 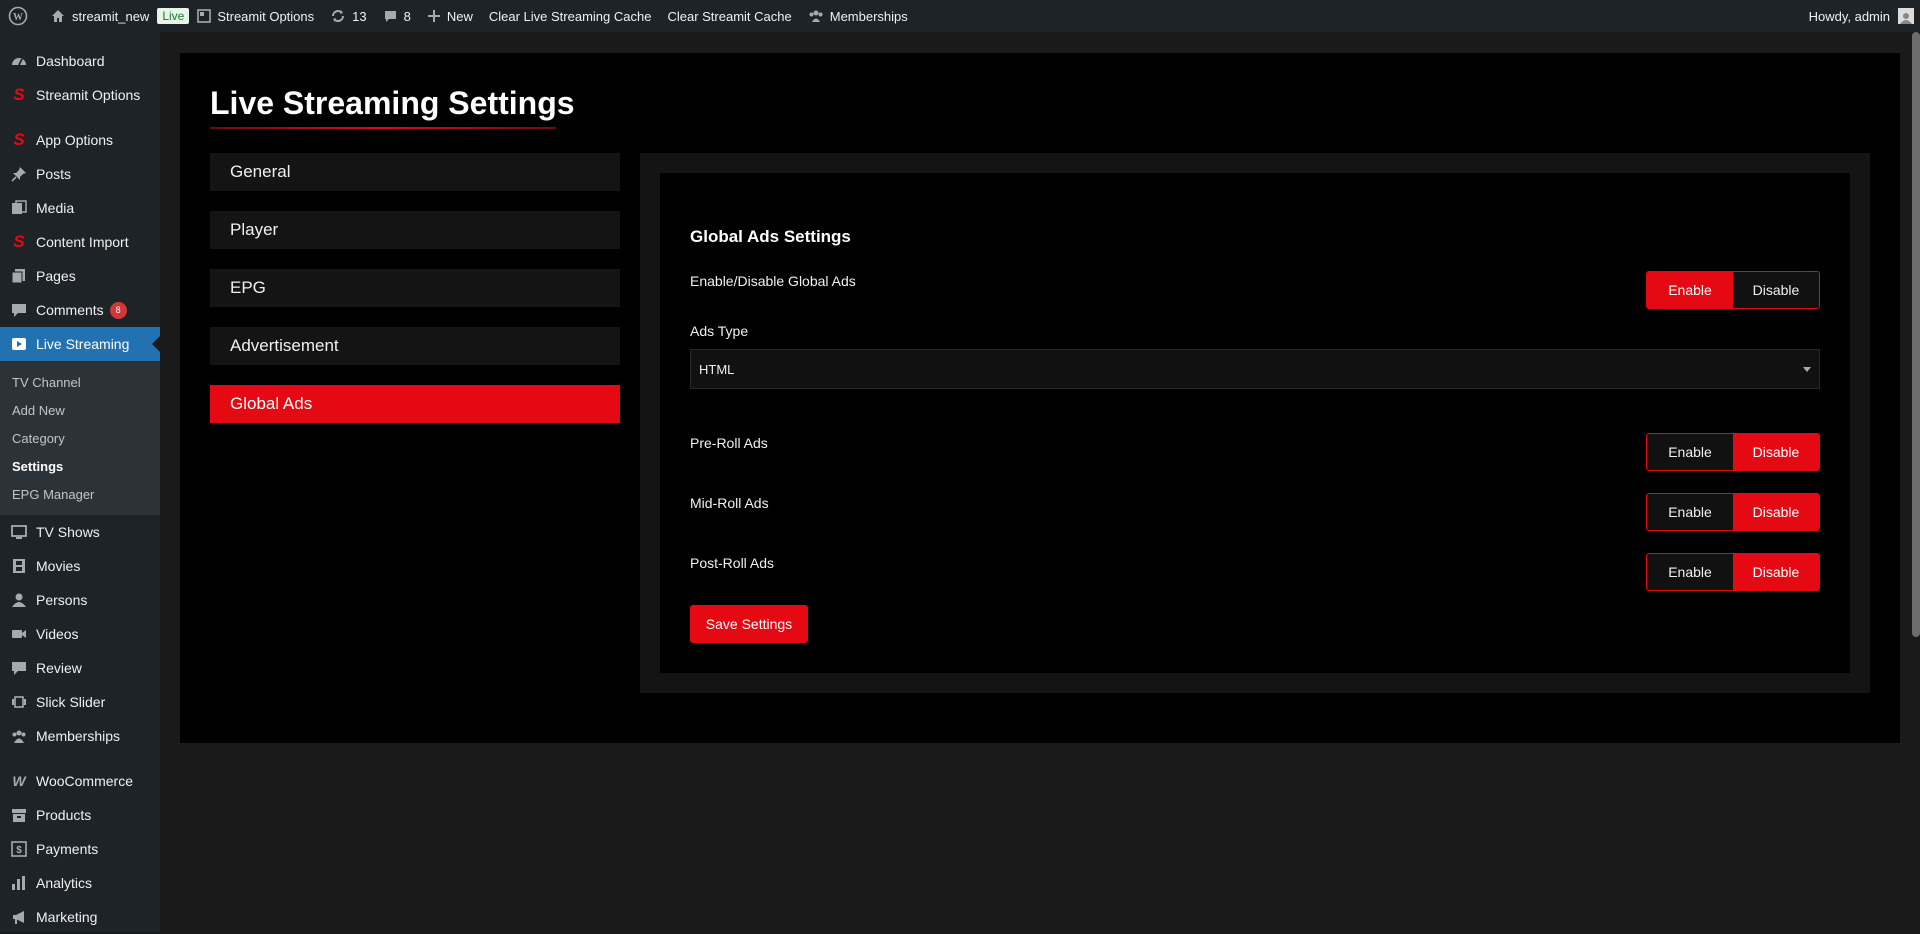 What do you see at coordinates (19, 174) in the screenshot?
I see `pin-icon` at bounding box center [19, 174].